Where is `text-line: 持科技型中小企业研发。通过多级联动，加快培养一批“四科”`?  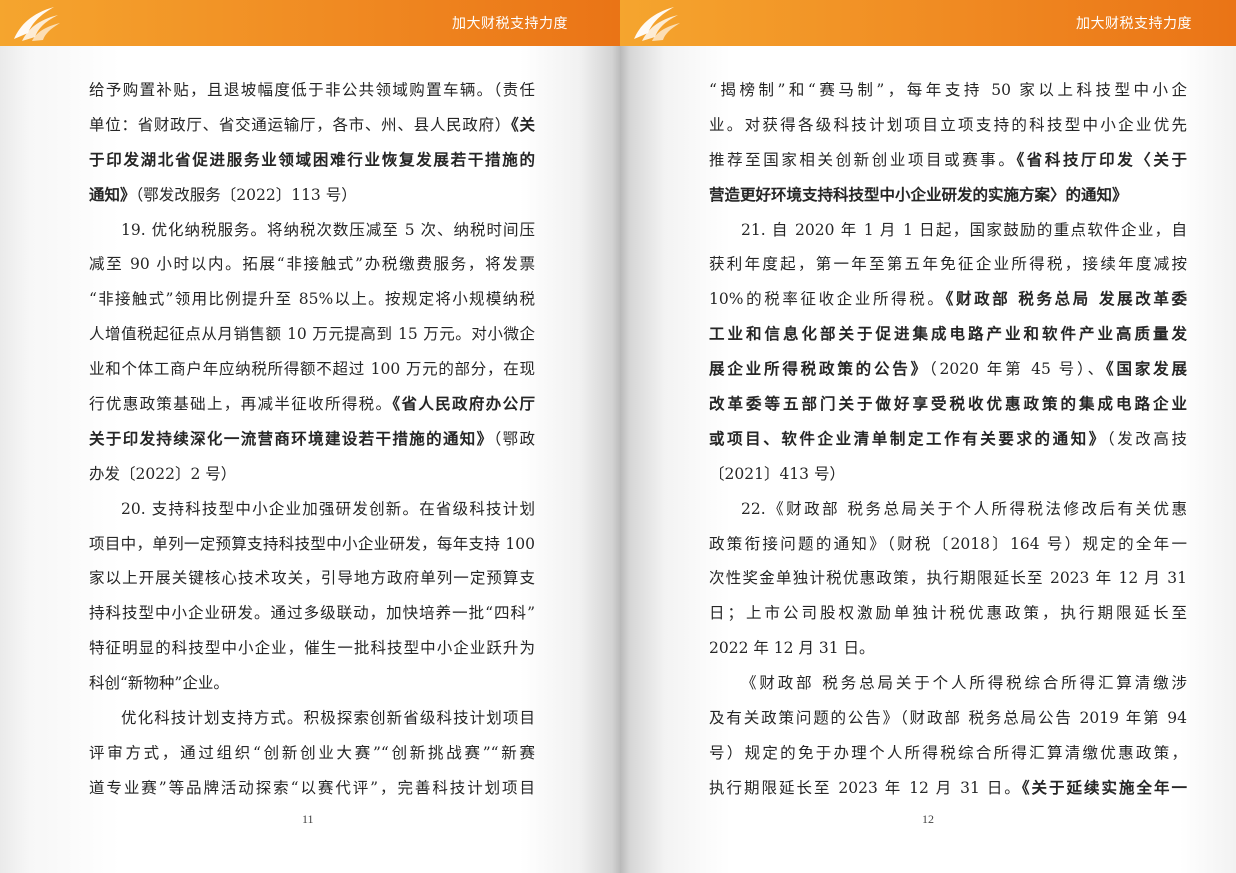 text-line: 持科技型中小企业研发。通过多级联动，加快培养一批“四科” is located at coordinates (312, 613).